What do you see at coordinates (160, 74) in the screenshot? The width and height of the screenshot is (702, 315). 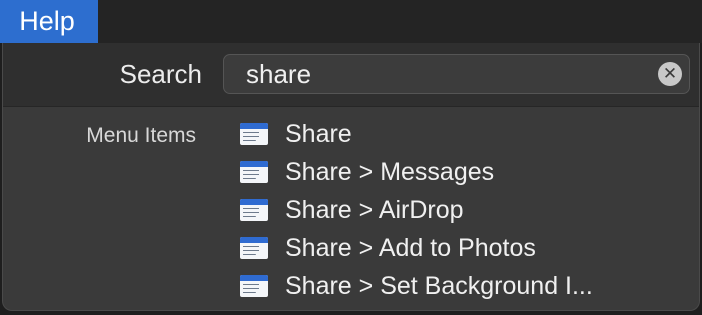 I see `search-label: Search` at bounding box center [160, 74].